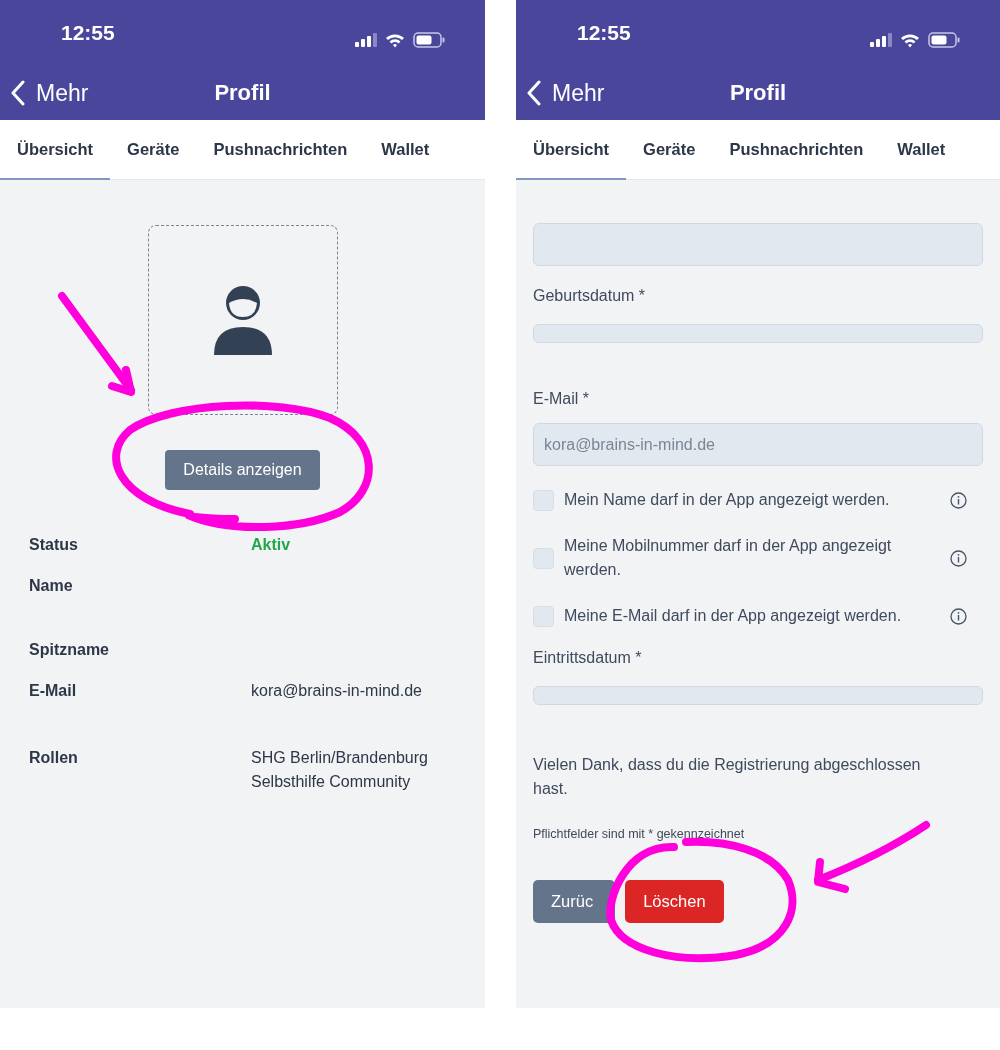 The height and width of the screenshot is (1050, 1000). I want to click on field-label: Eintrittsdatum *, so click(588, 658).